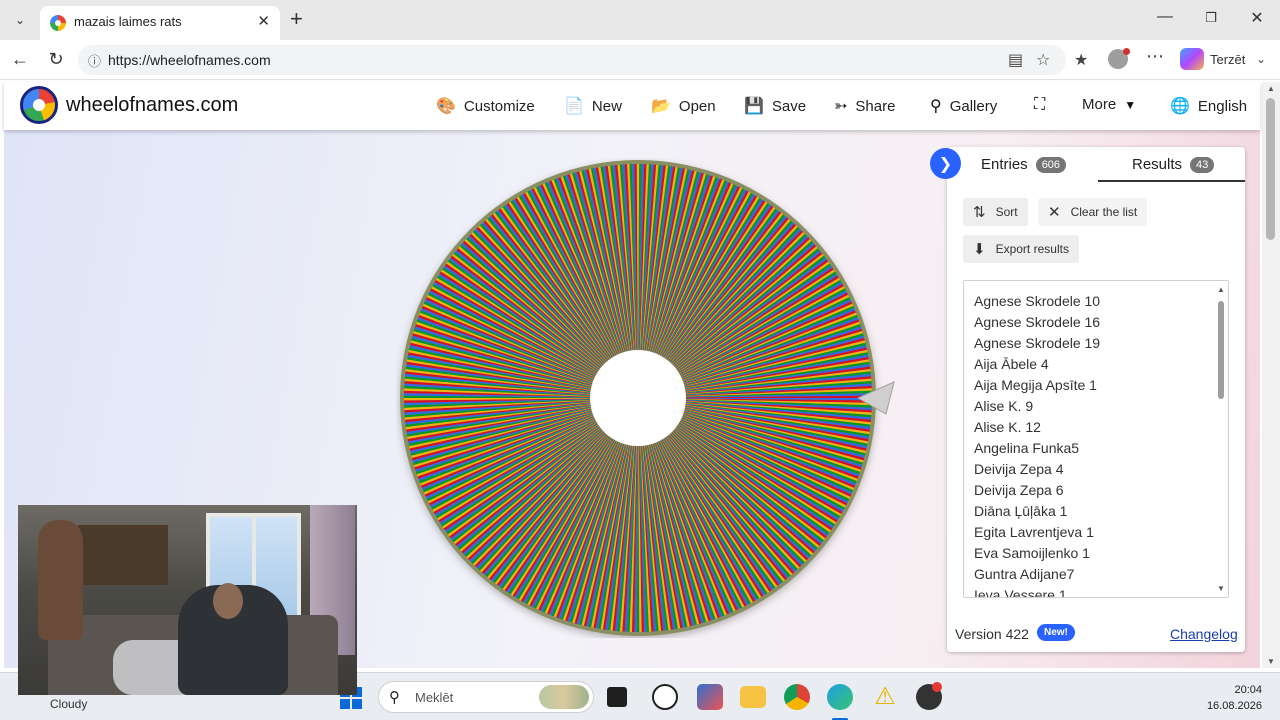 The width and height of the screenshot is (1280, 720). Describe the element at coordinates (1234, 698) in the screenshot. I see `system-clock: 20:04 16.08.2026` at that location.